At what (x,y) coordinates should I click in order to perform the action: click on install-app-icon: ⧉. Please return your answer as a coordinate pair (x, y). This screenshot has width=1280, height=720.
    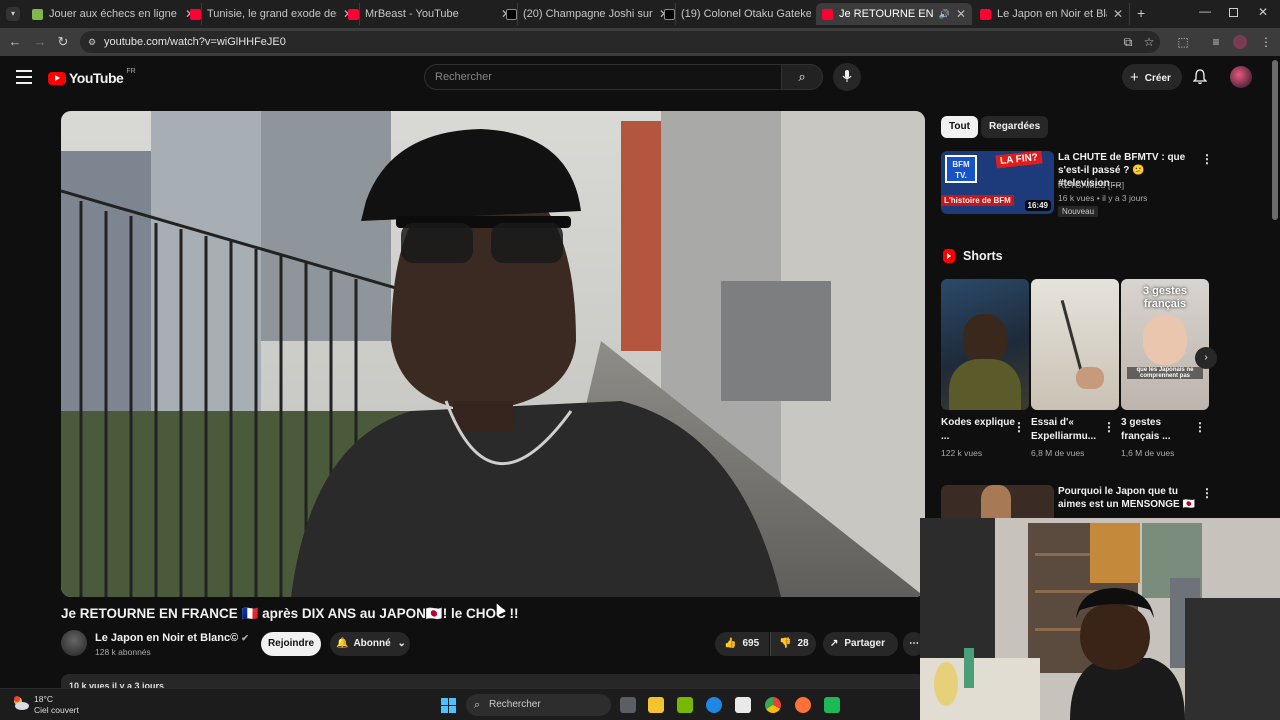
    Looking at the image, I should click on (1128, 42).